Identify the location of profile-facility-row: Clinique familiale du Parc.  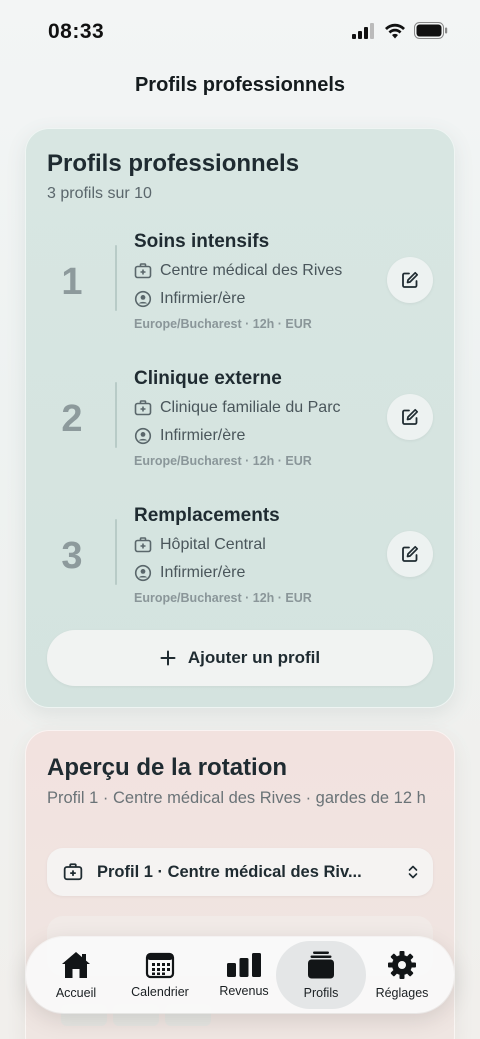
(237, 408).